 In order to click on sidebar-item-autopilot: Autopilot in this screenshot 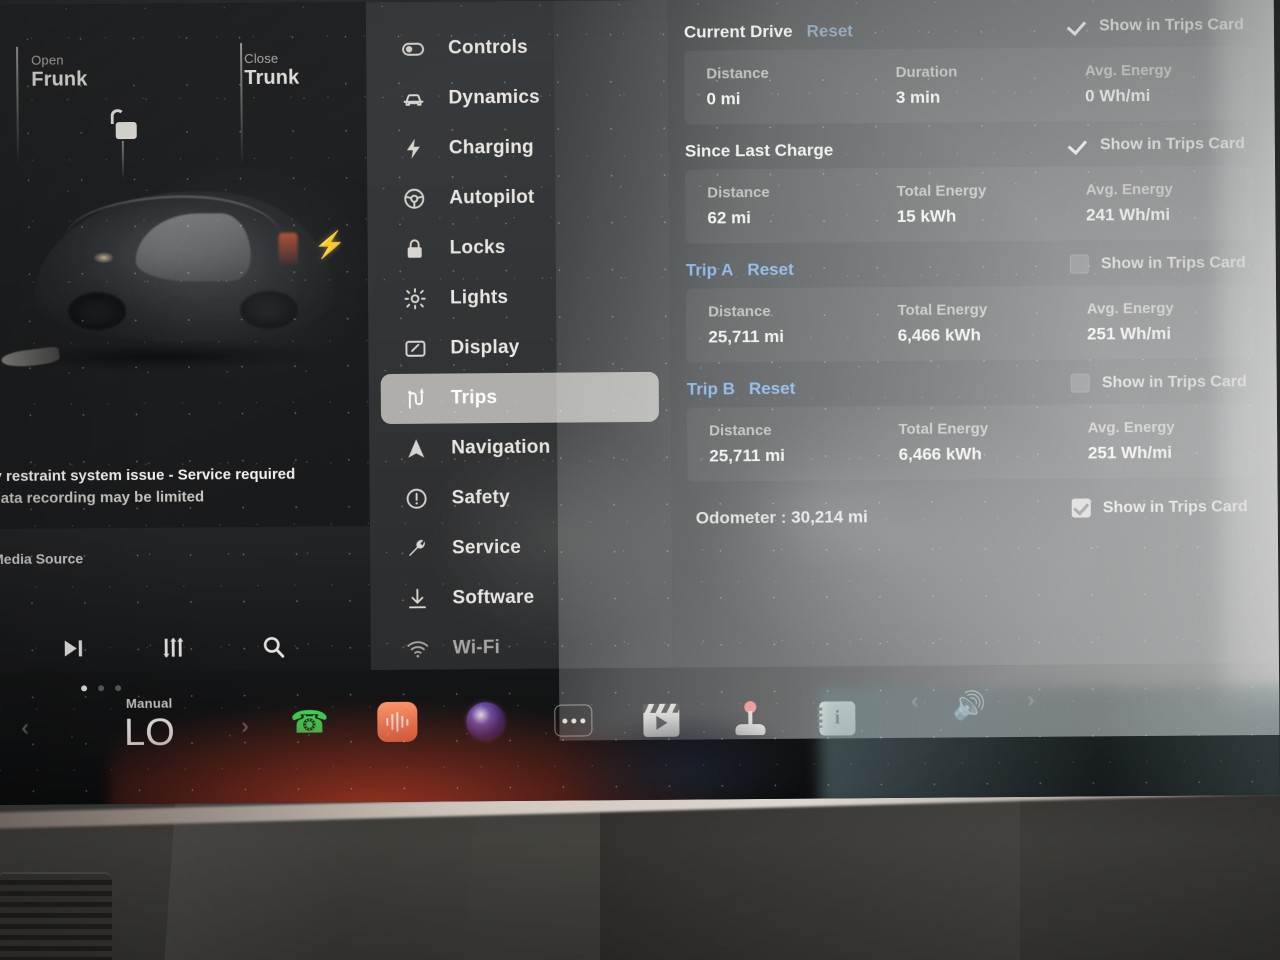, I will do `click(518, 198)`.